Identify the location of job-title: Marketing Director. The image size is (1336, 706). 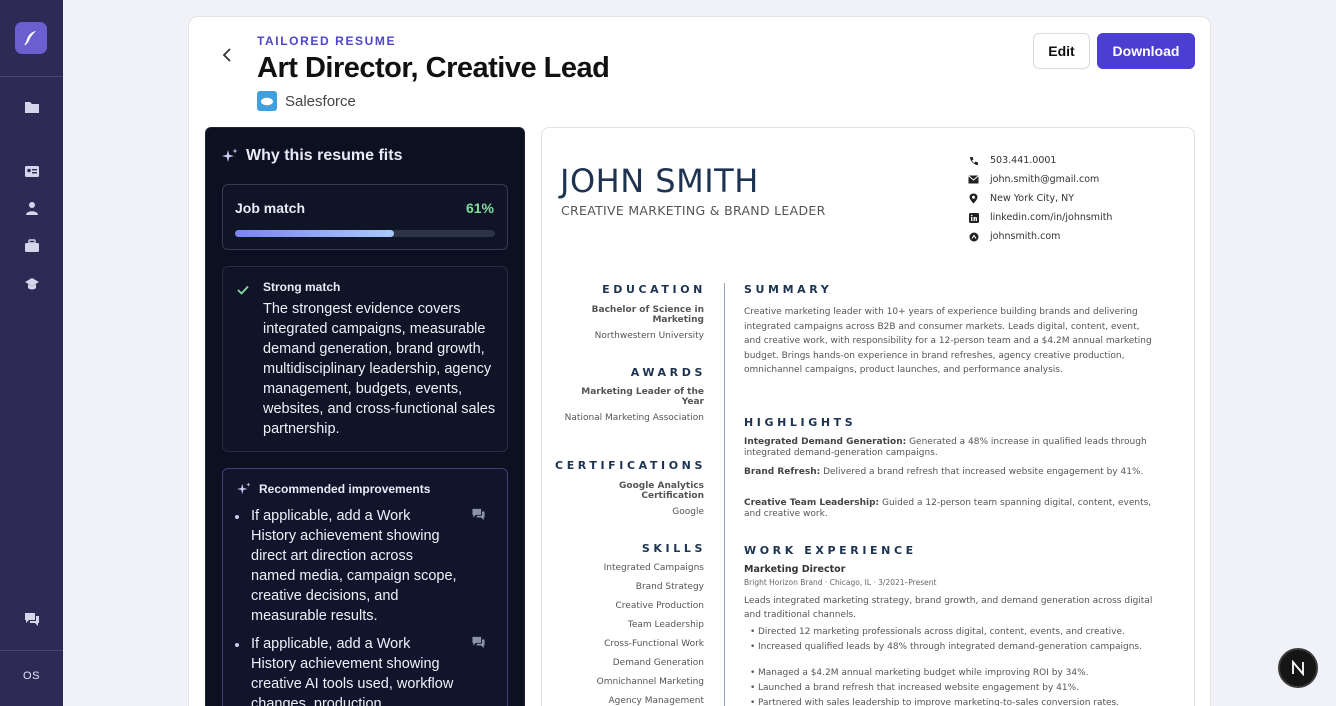
(795, 569).